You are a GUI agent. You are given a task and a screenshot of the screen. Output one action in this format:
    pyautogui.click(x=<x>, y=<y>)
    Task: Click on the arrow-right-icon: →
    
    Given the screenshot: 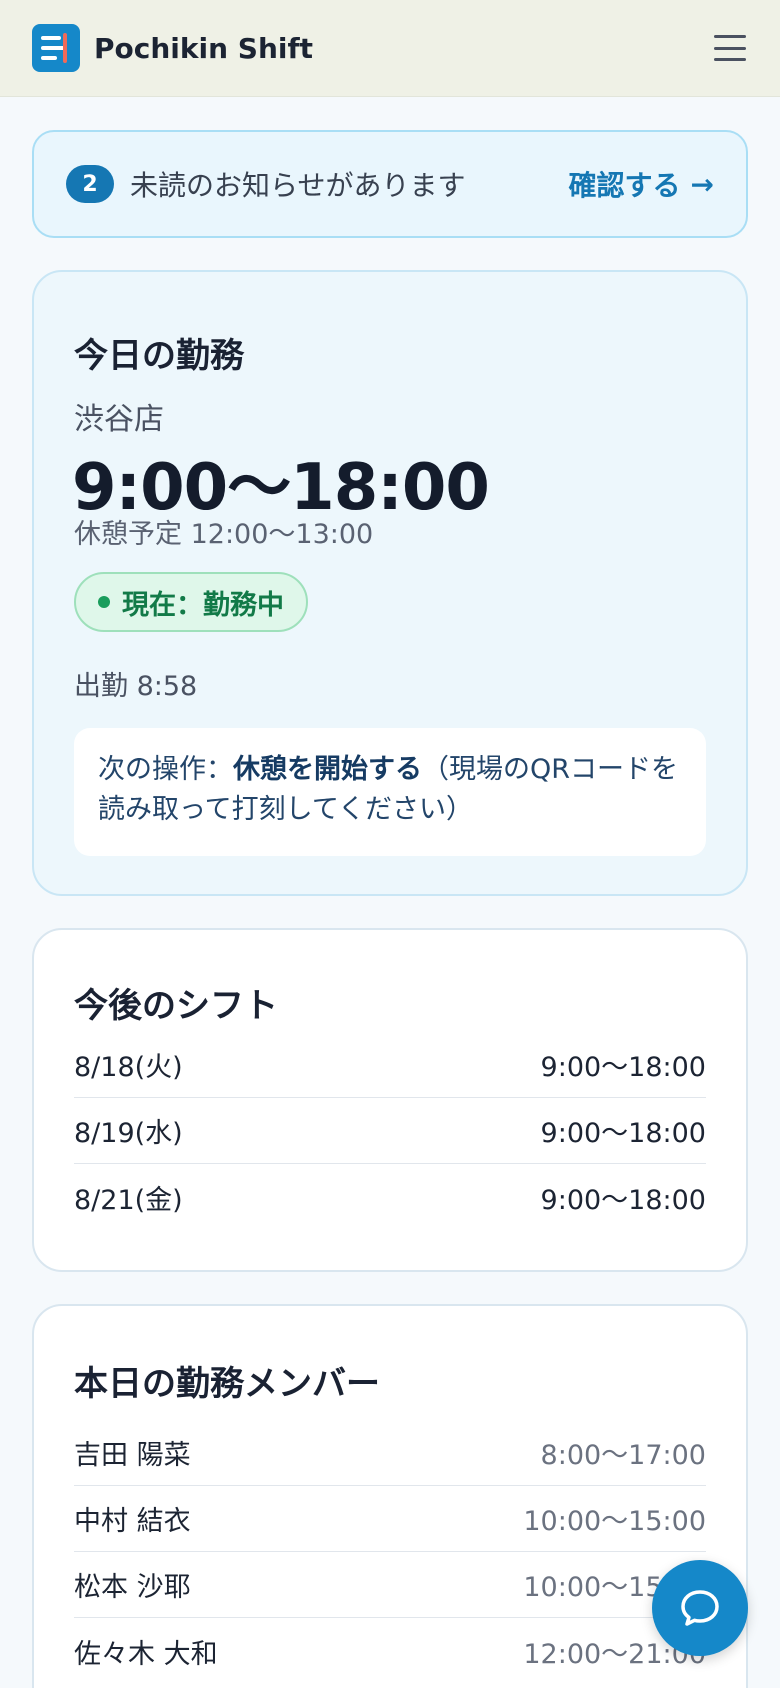 What is the action you would take?
    pyautogui.click(x=702, y=184)
    